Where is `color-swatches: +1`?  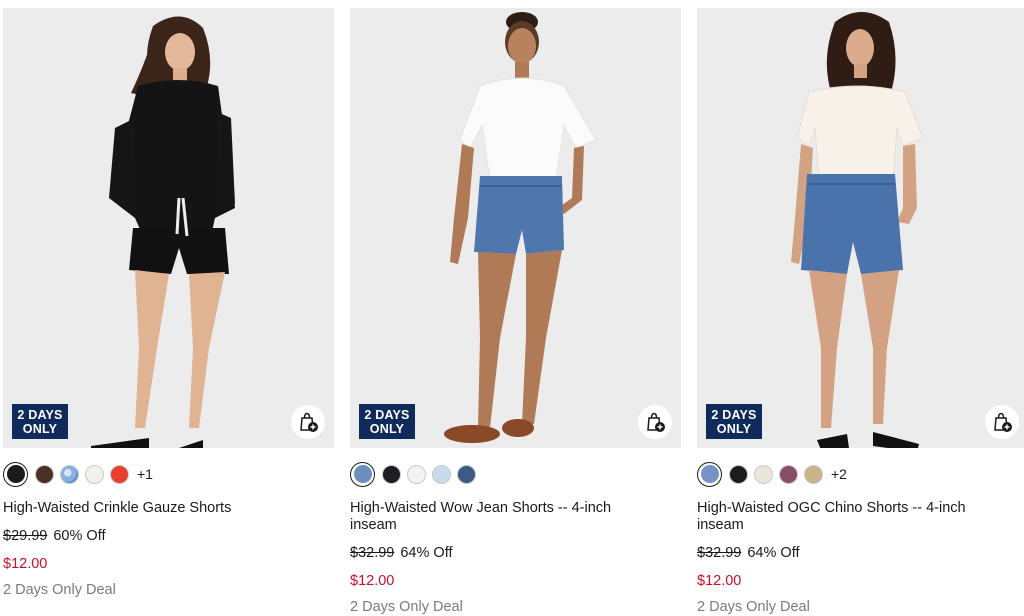 color-swatches: +1 is located at coordinates (78, 474).